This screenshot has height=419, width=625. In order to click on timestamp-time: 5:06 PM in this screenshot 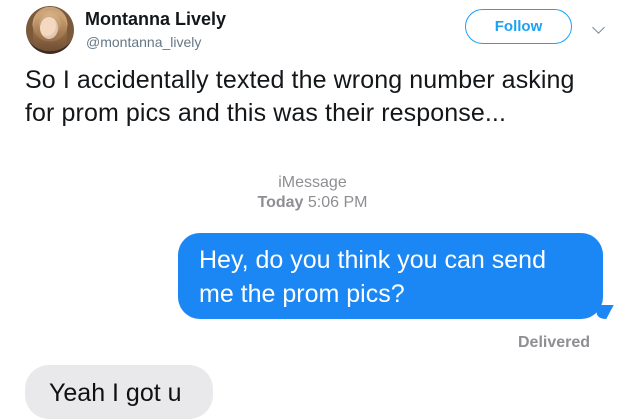, I will do `click(337, 202)`.